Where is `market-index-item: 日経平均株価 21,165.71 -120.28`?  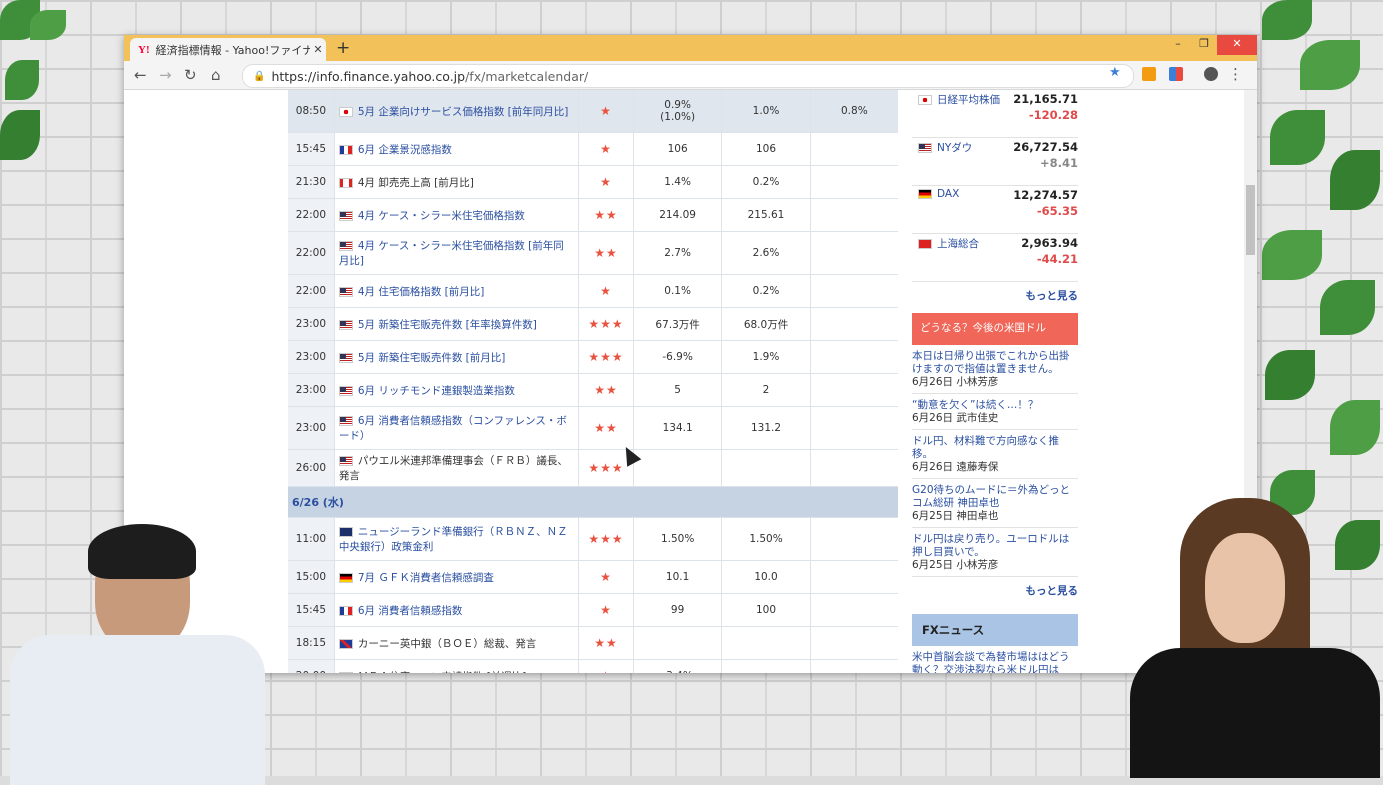
market-index-item: 日経平均株価 21,165.71 -120.28 is located at coordinates (995, 114).